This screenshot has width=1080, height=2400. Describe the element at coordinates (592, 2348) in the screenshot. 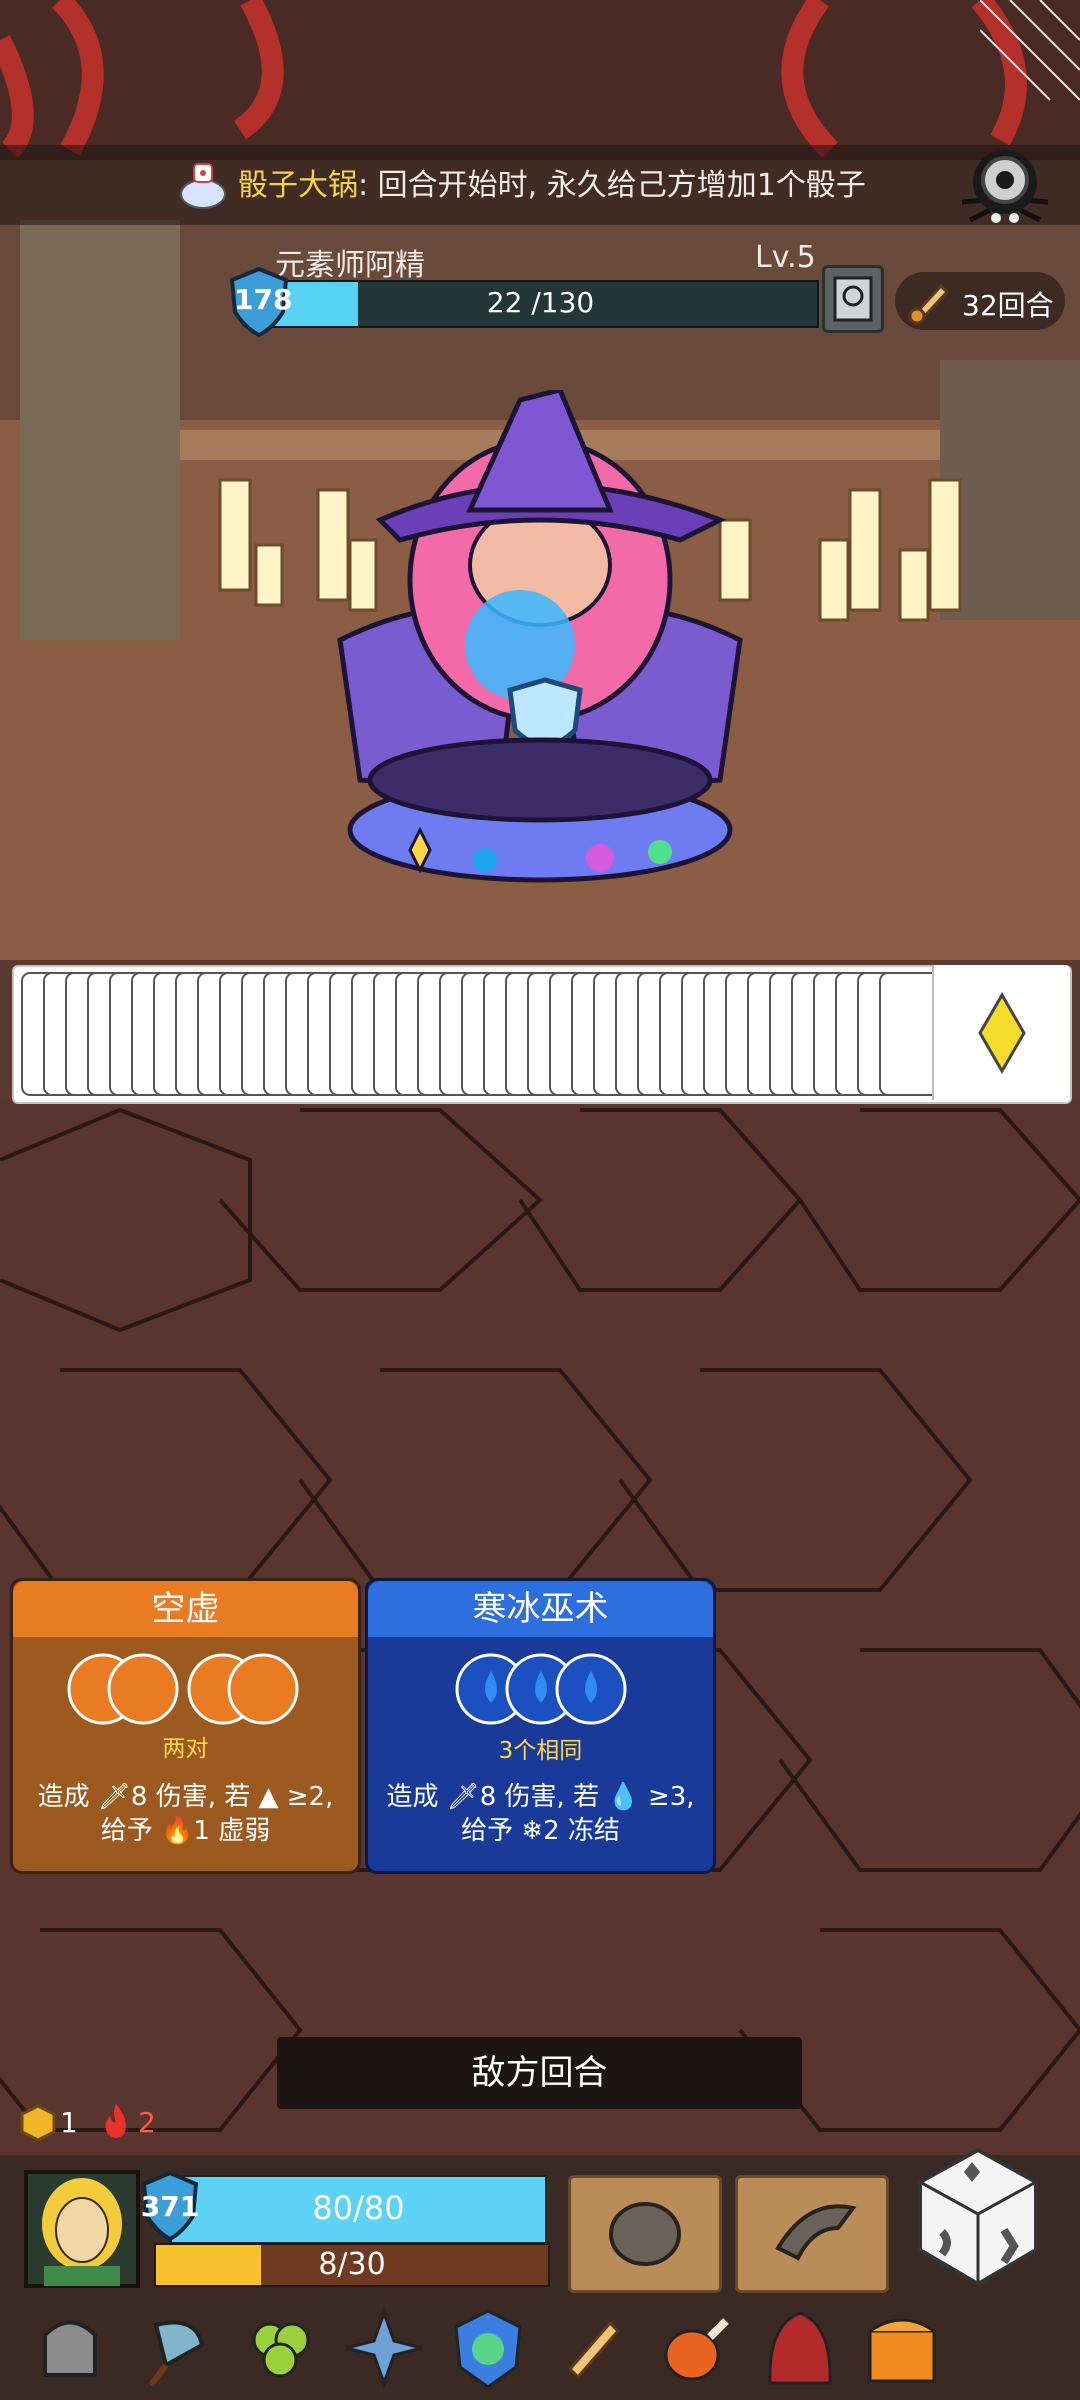

I see `scroll-item-icon` at that location.